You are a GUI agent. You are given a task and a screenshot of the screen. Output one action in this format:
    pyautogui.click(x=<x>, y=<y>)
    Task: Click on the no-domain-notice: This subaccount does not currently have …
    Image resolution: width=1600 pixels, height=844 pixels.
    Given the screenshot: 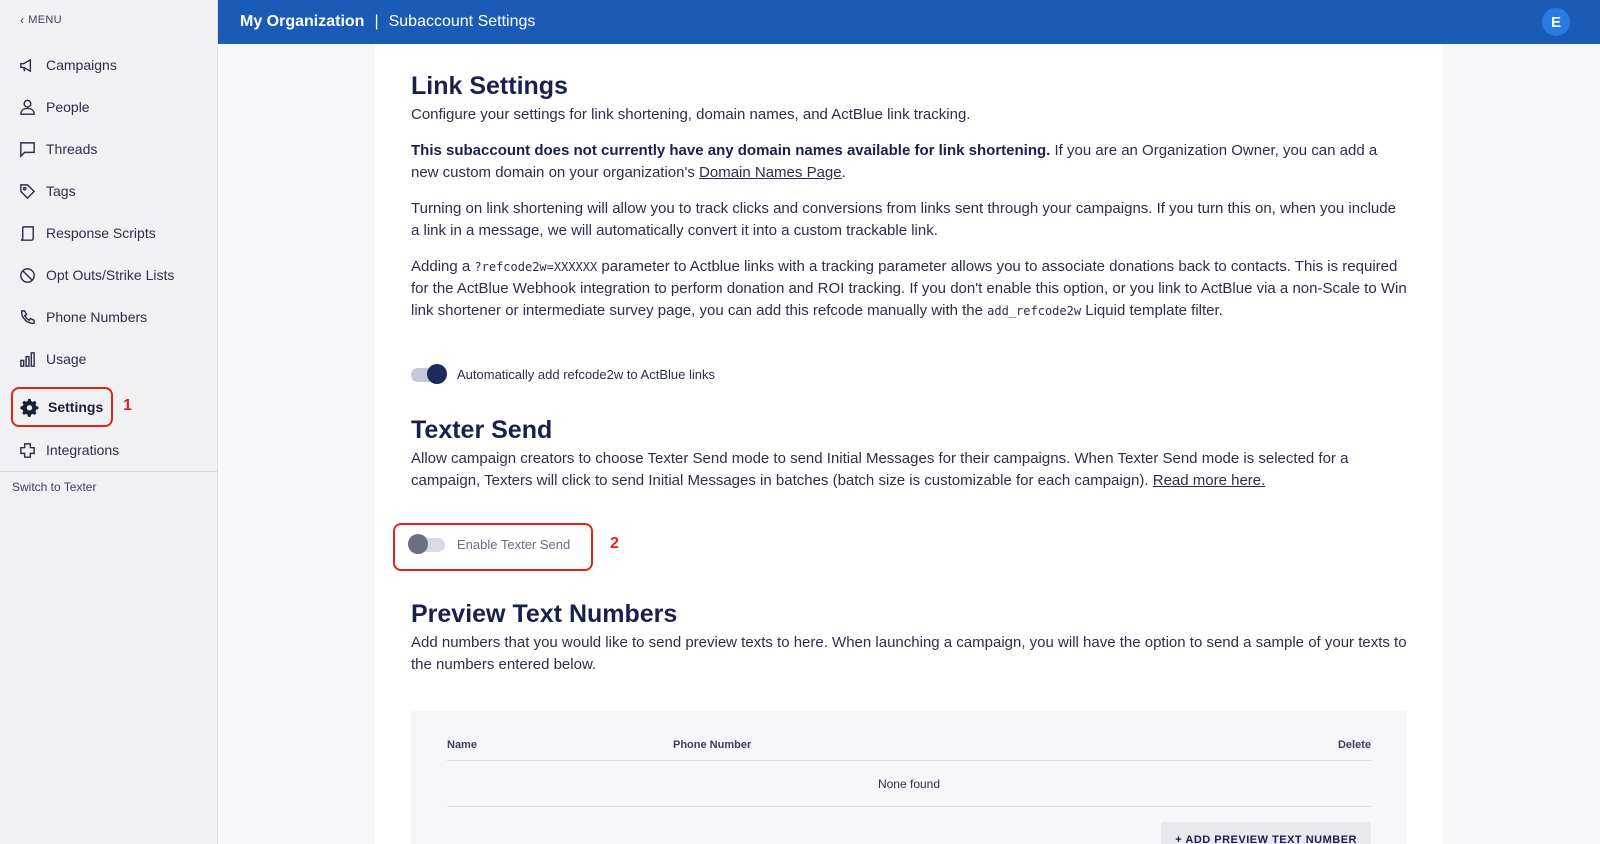 What is the action you would take?
    pyautogui.click(x=909, y=162)
    